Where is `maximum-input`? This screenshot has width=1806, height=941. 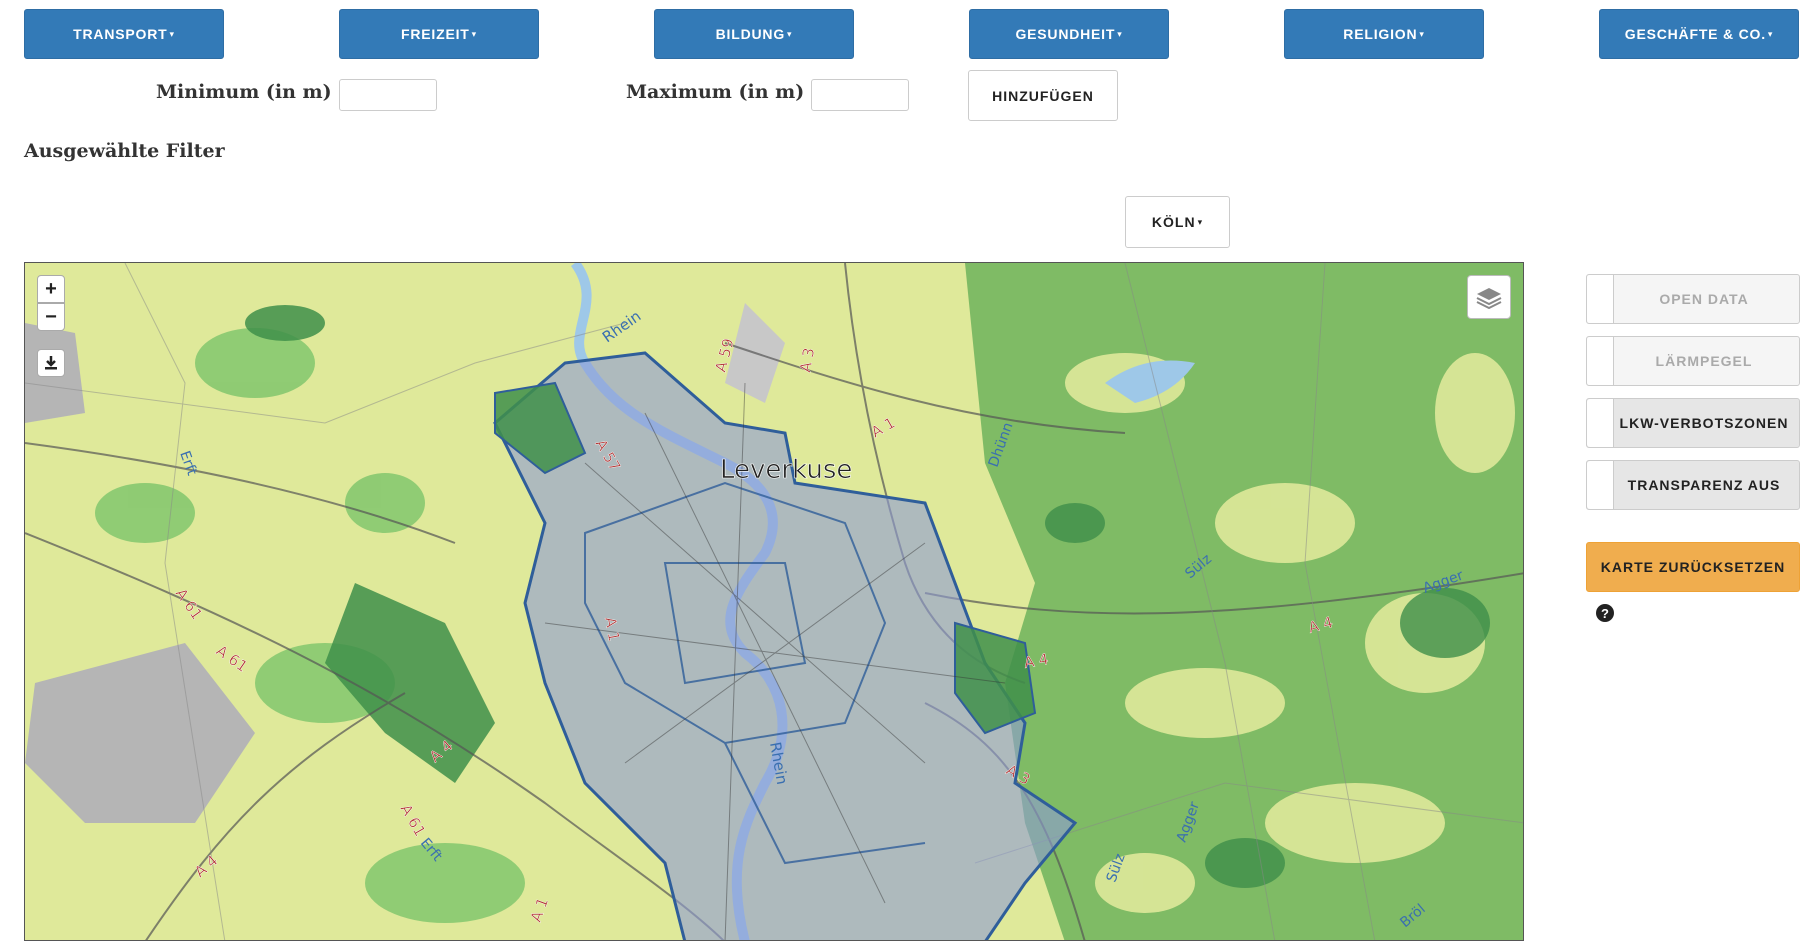 maximum-input is located at coordinates (860, 95).